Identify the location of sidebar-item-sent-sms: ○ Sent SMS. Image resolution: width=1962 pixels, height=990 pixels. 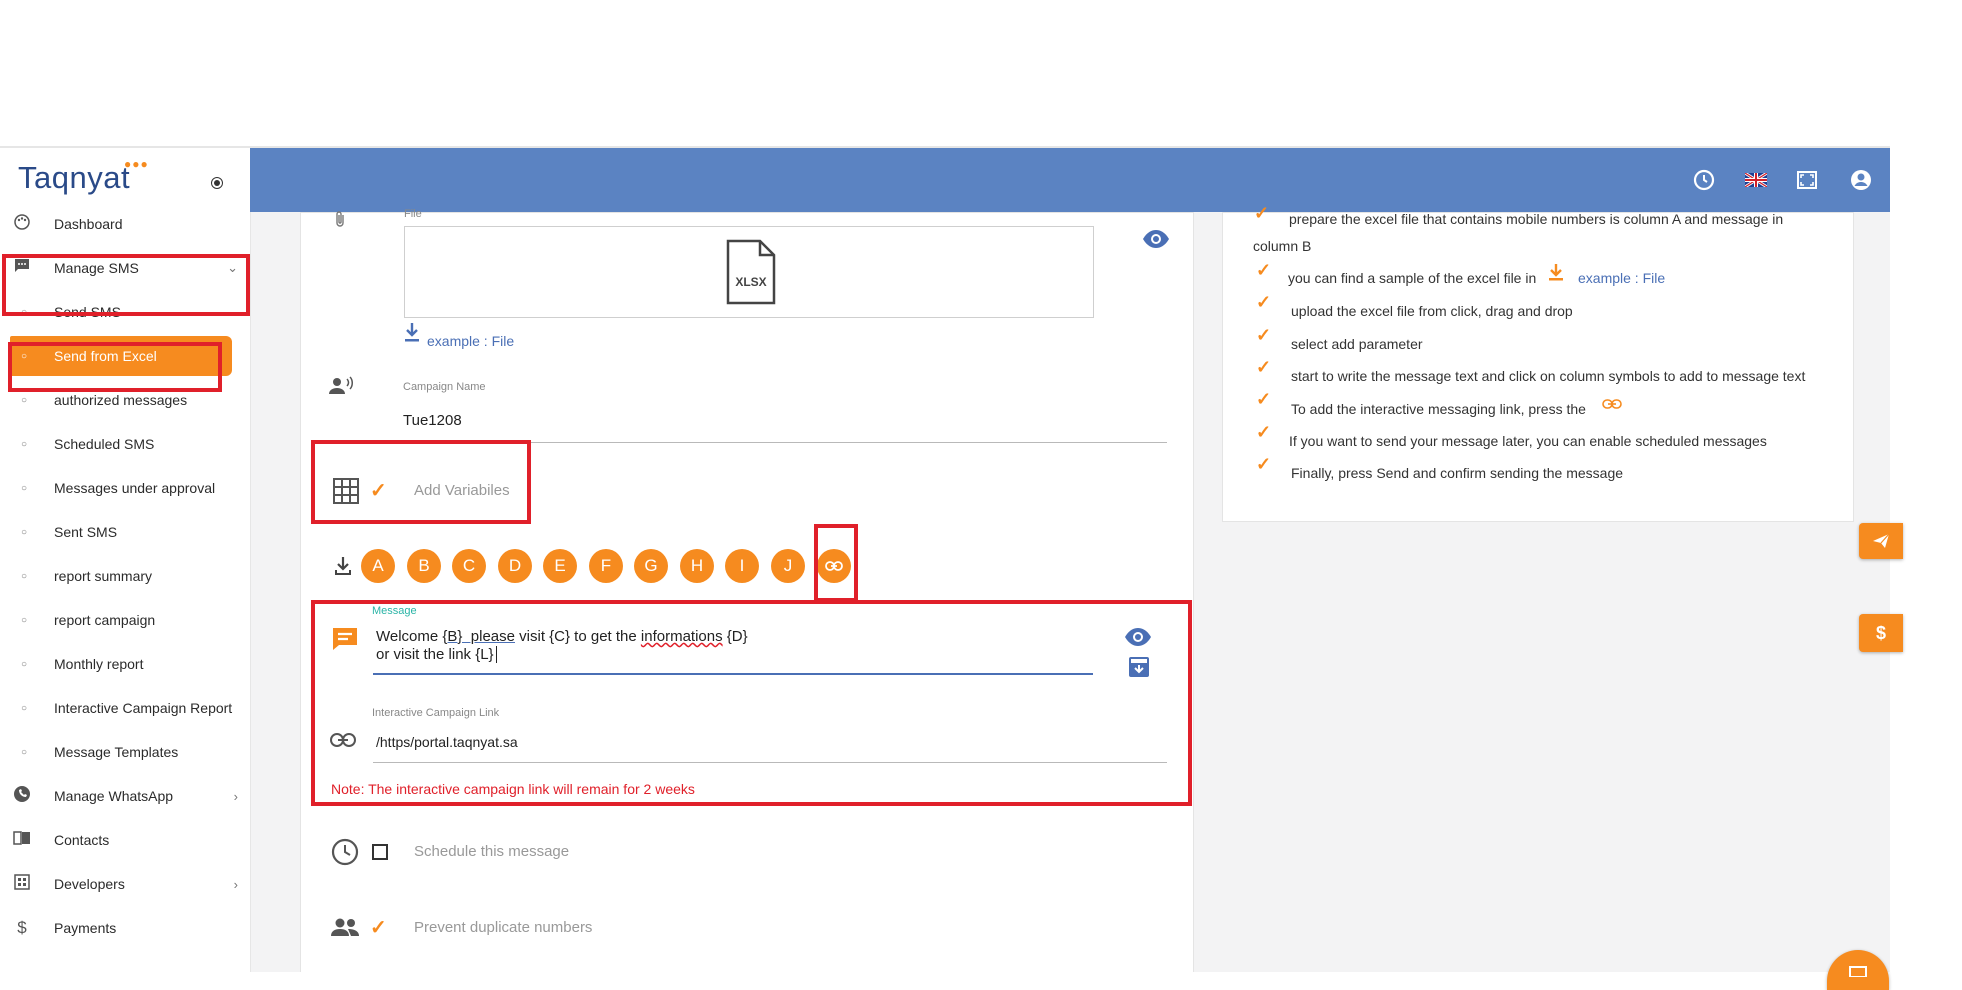
(125, 532).